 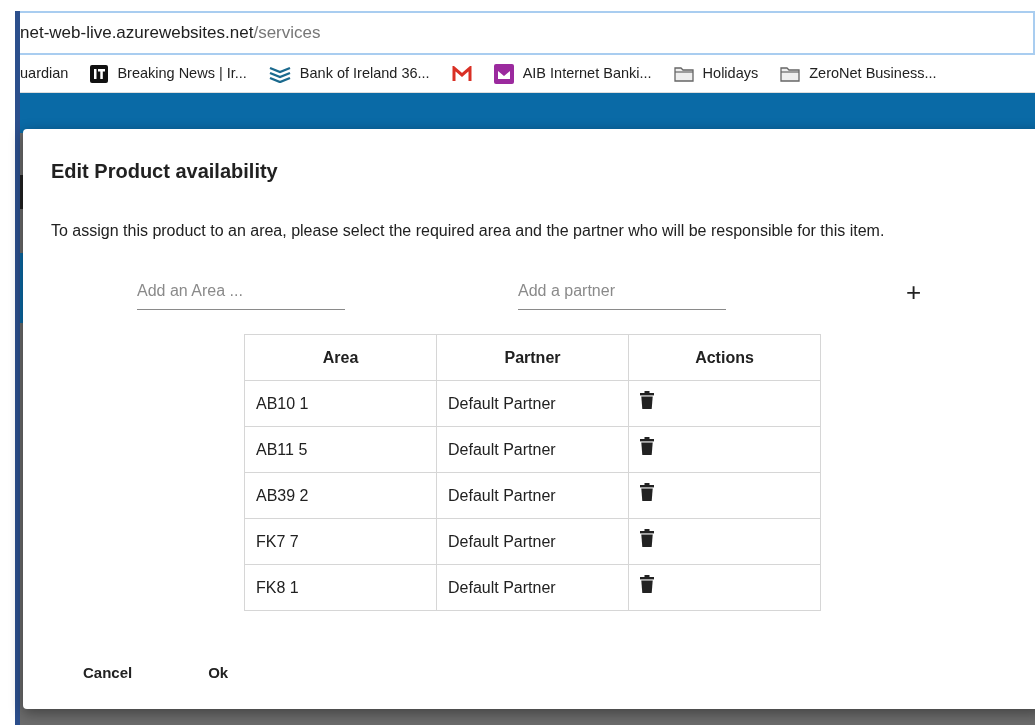 What do you see at coordinates (532, 357) in the screenshot?
I see `column-header: Partner` at bounding box center [532, 357].